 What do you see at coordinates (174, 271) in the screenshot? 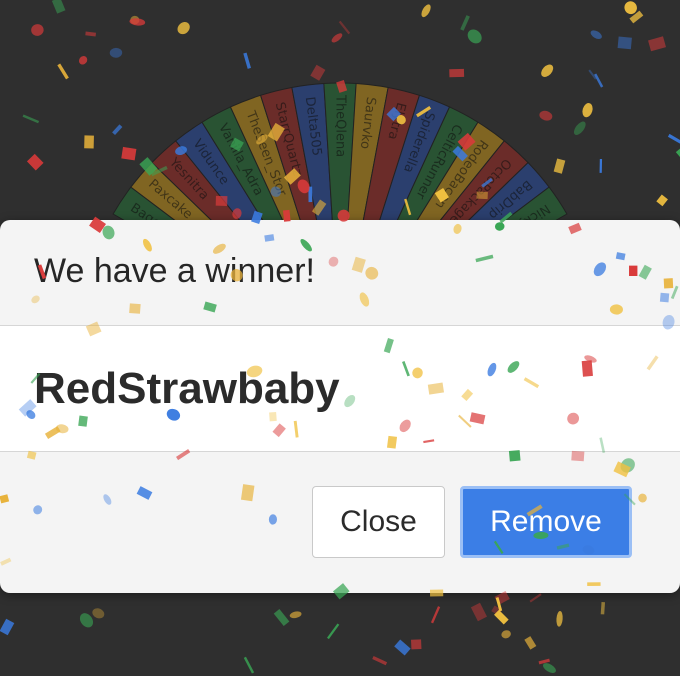
I see `dialog-title: We have a winner!` at bounding box center [174, 271].